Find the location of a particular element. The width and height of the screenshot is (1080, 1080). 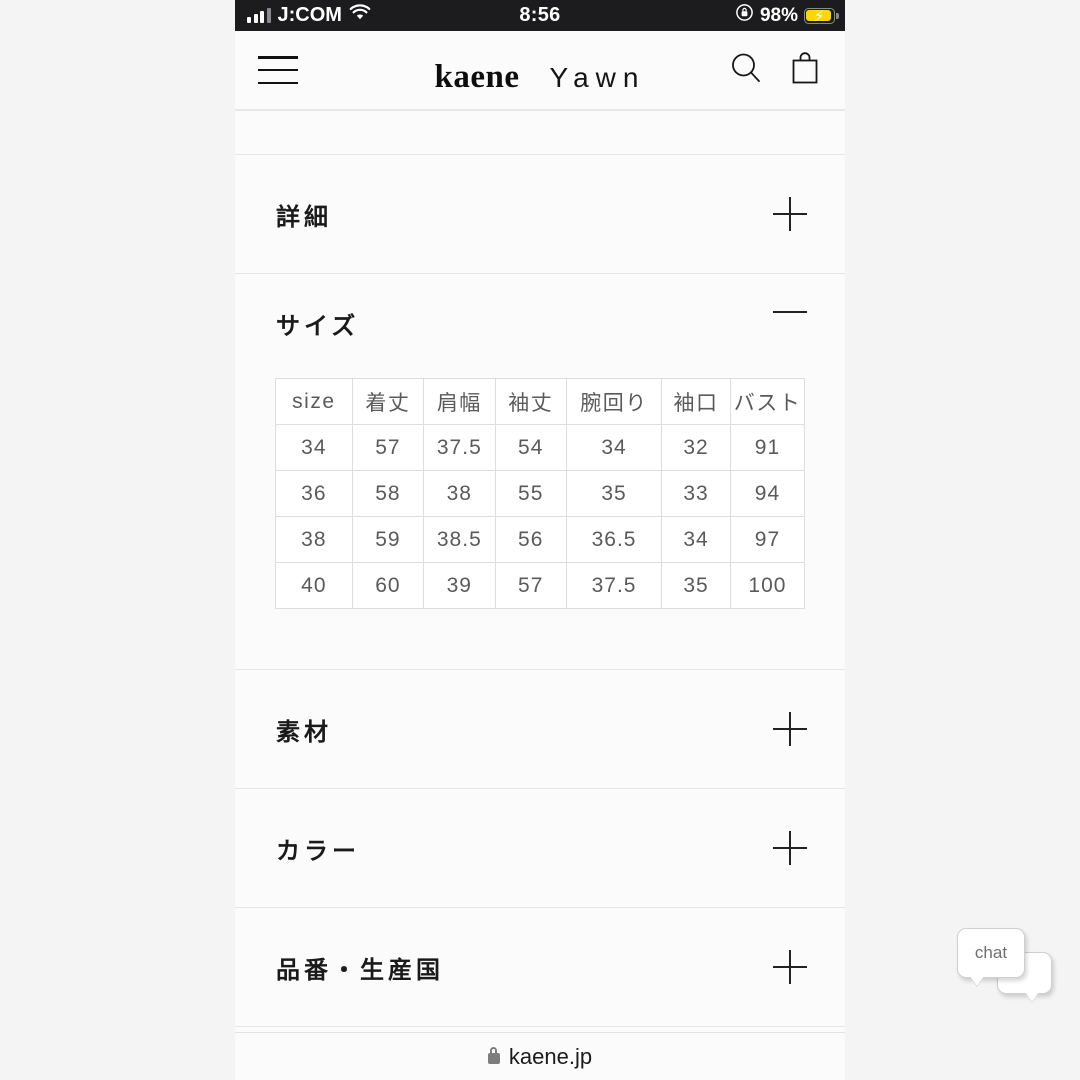

chat-bubbles-icon: chat is located at coordinates (1004, 965).